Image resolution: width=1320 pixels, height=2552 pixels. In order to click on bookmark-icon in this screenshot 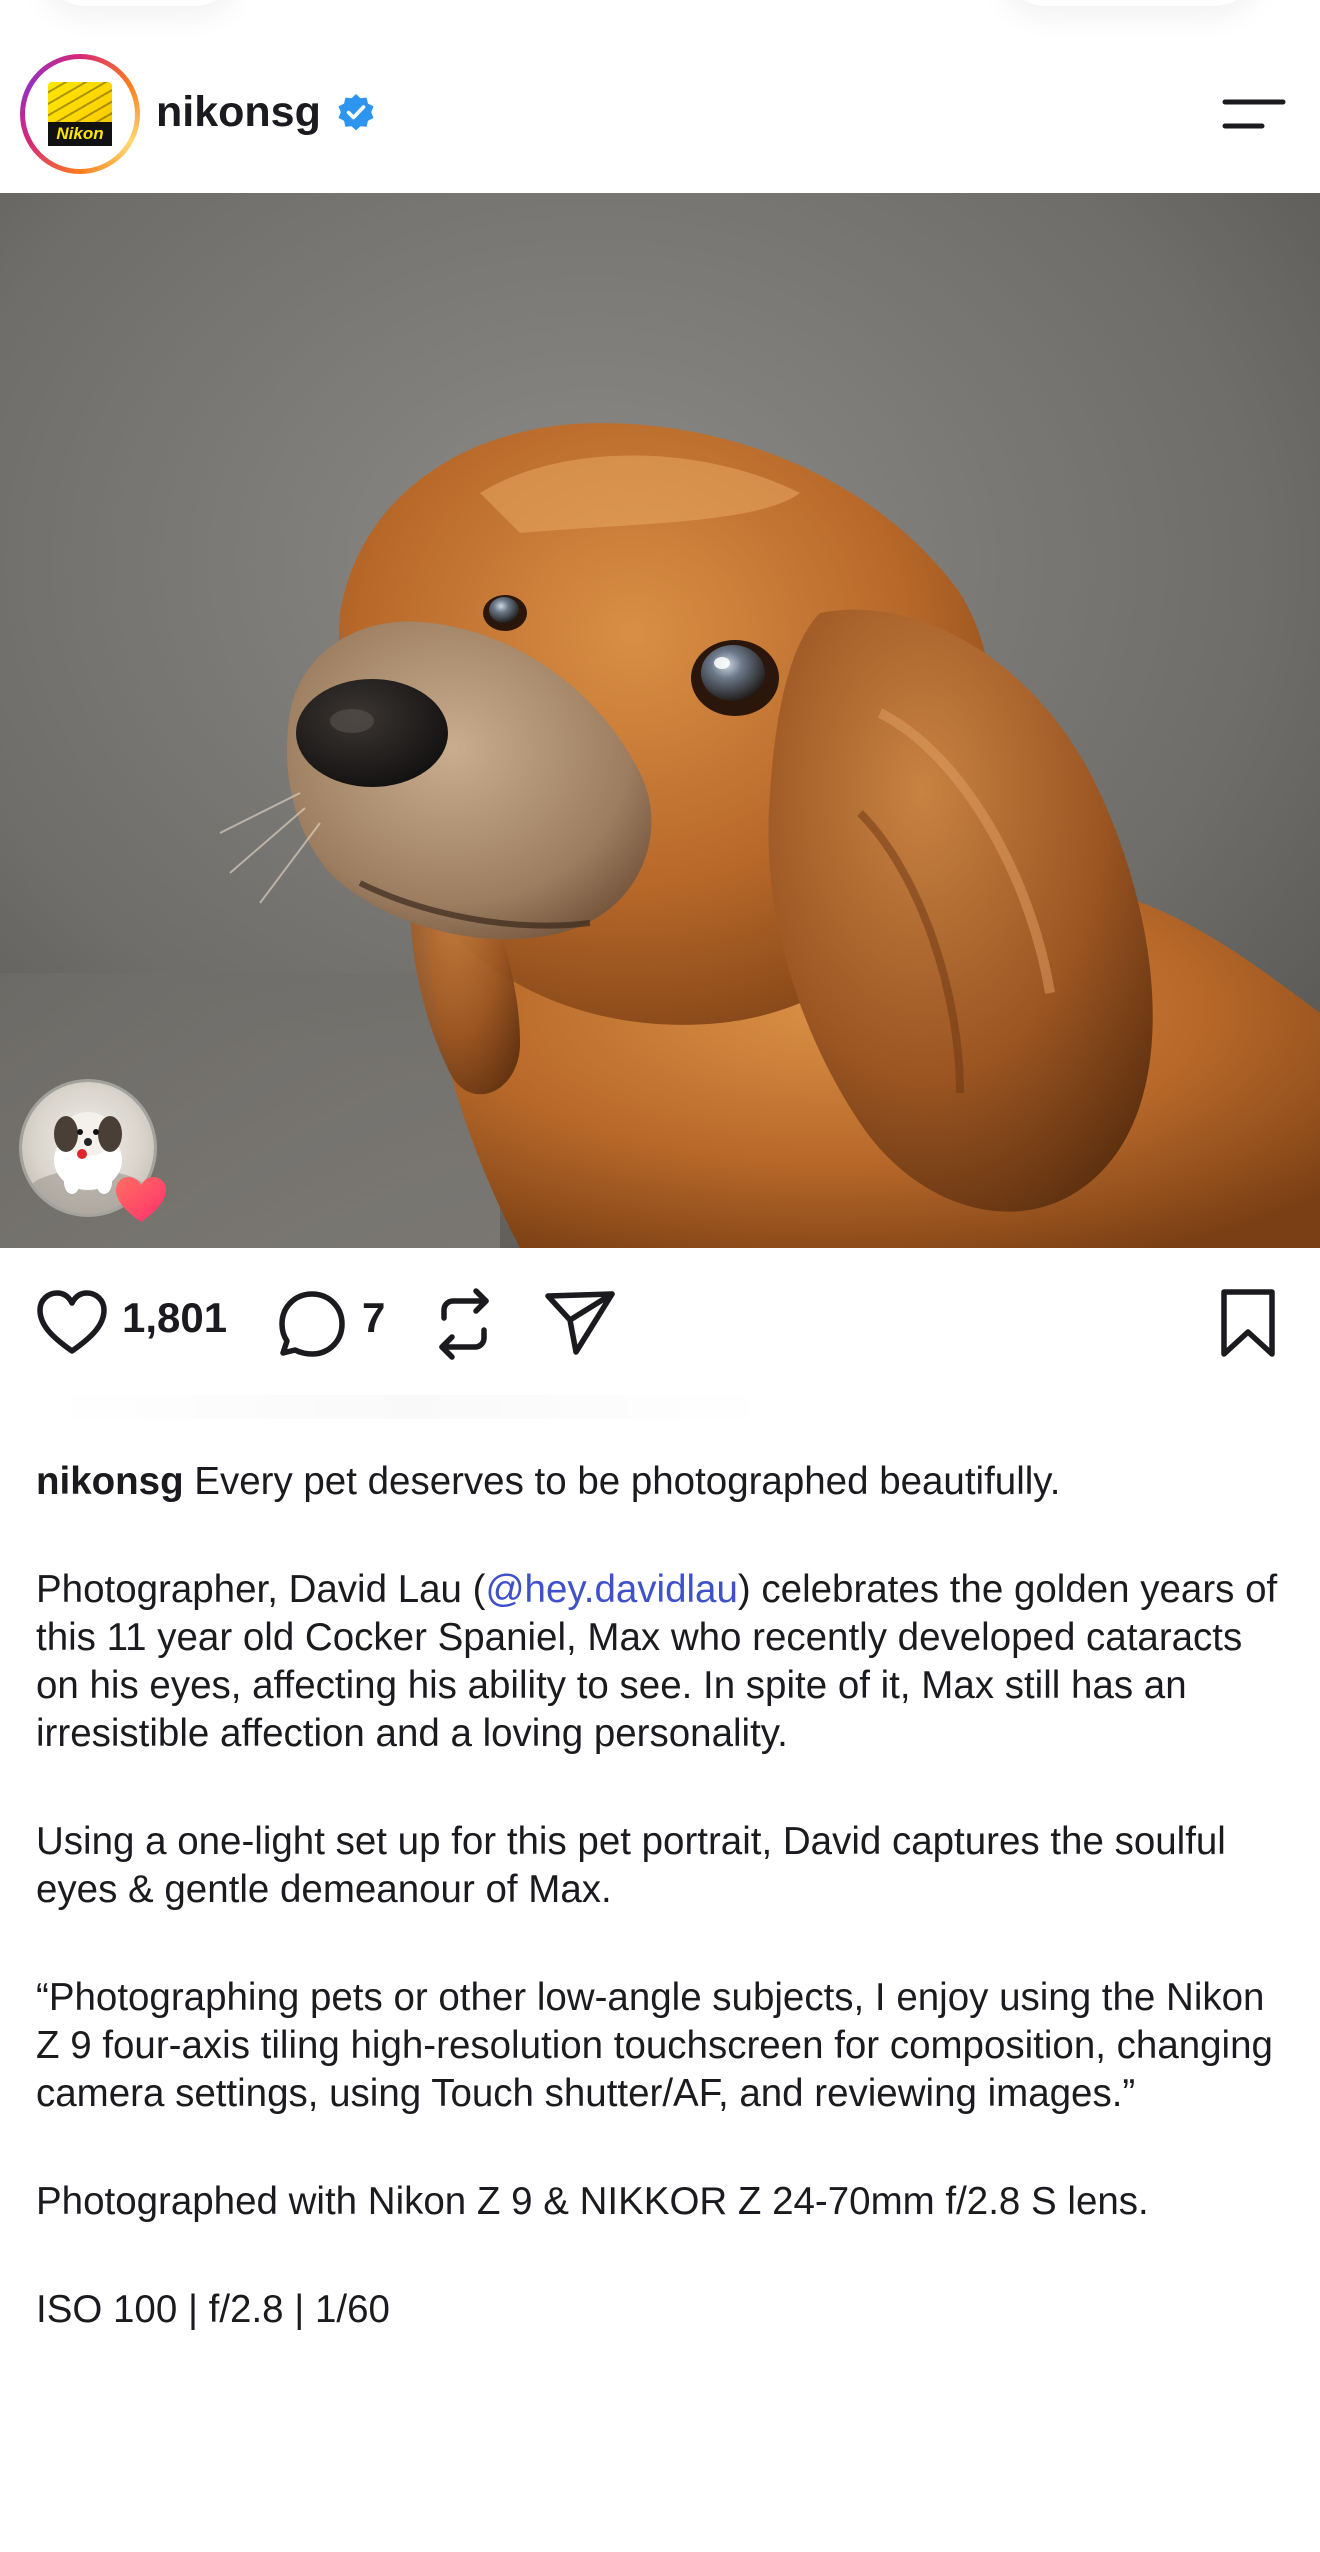, I will do `click(1248, 1323)`.